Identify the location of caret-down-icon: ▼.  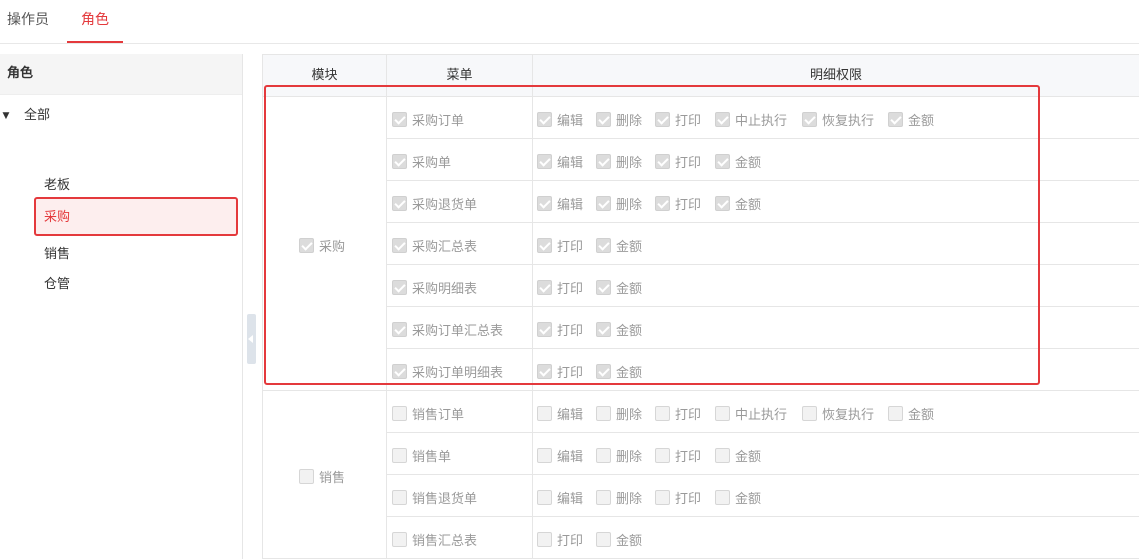
(6, 116).